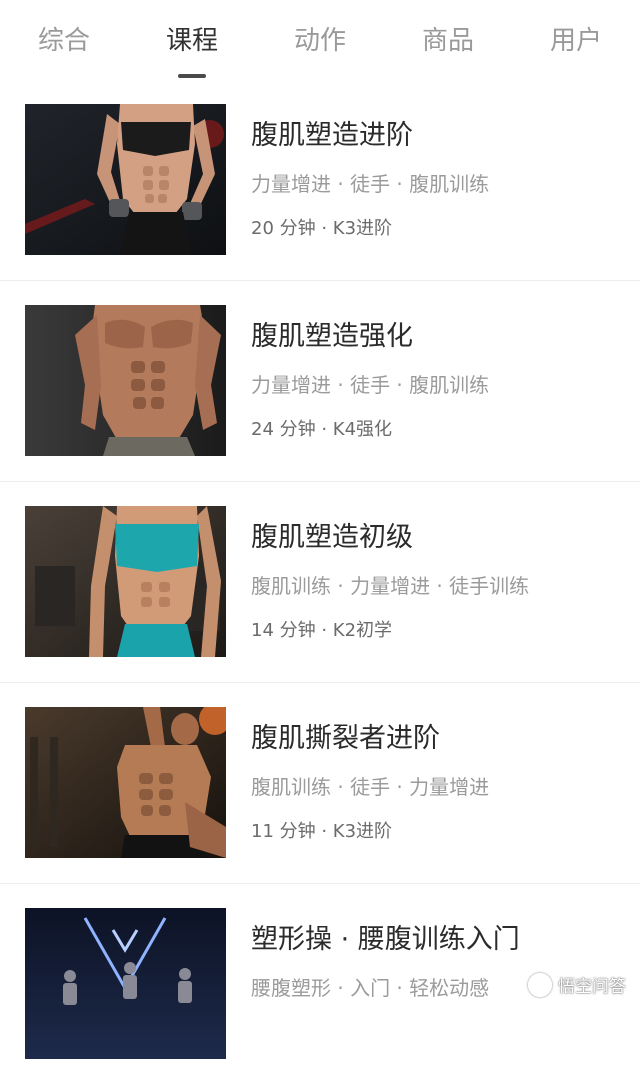  Describe the element at coordinates (192, 41) in the screenshot. I see `tab-courses: 课程` at that location.